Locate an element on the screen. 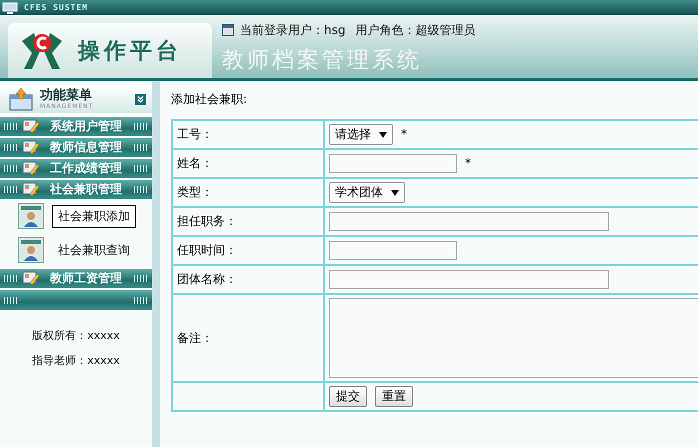 This screenshot has width=698, height=447. menu-group: 工作成绩管理 is located at coordinates (76, 168).